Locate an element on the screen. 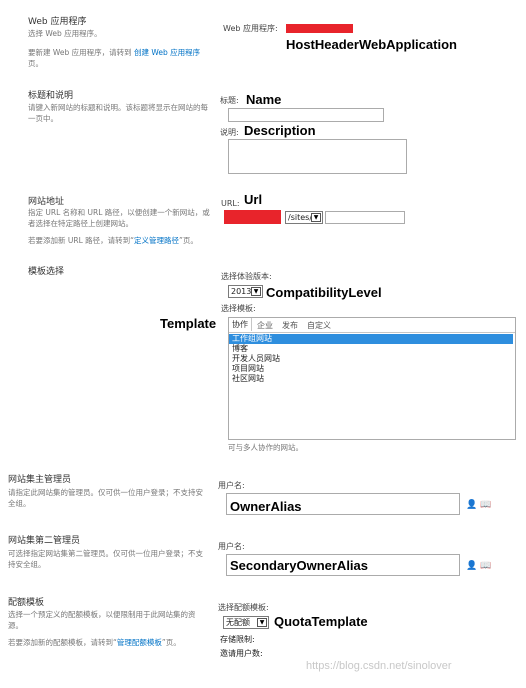 This screenshot has height=688, width=526. storage-limit-label: 存储限制: is located at coordinates (237, 639).